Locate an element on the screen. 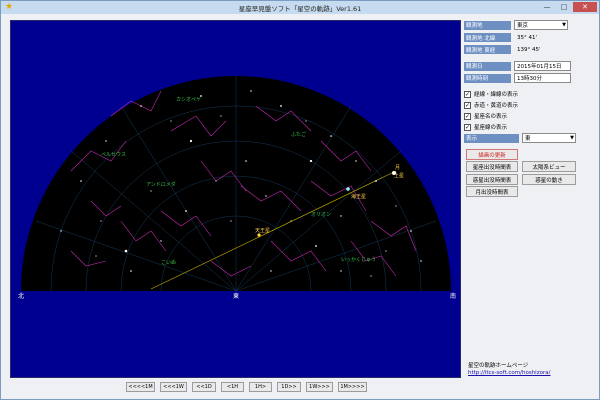  moon-label: 月 is located at coordinates (398, 168).